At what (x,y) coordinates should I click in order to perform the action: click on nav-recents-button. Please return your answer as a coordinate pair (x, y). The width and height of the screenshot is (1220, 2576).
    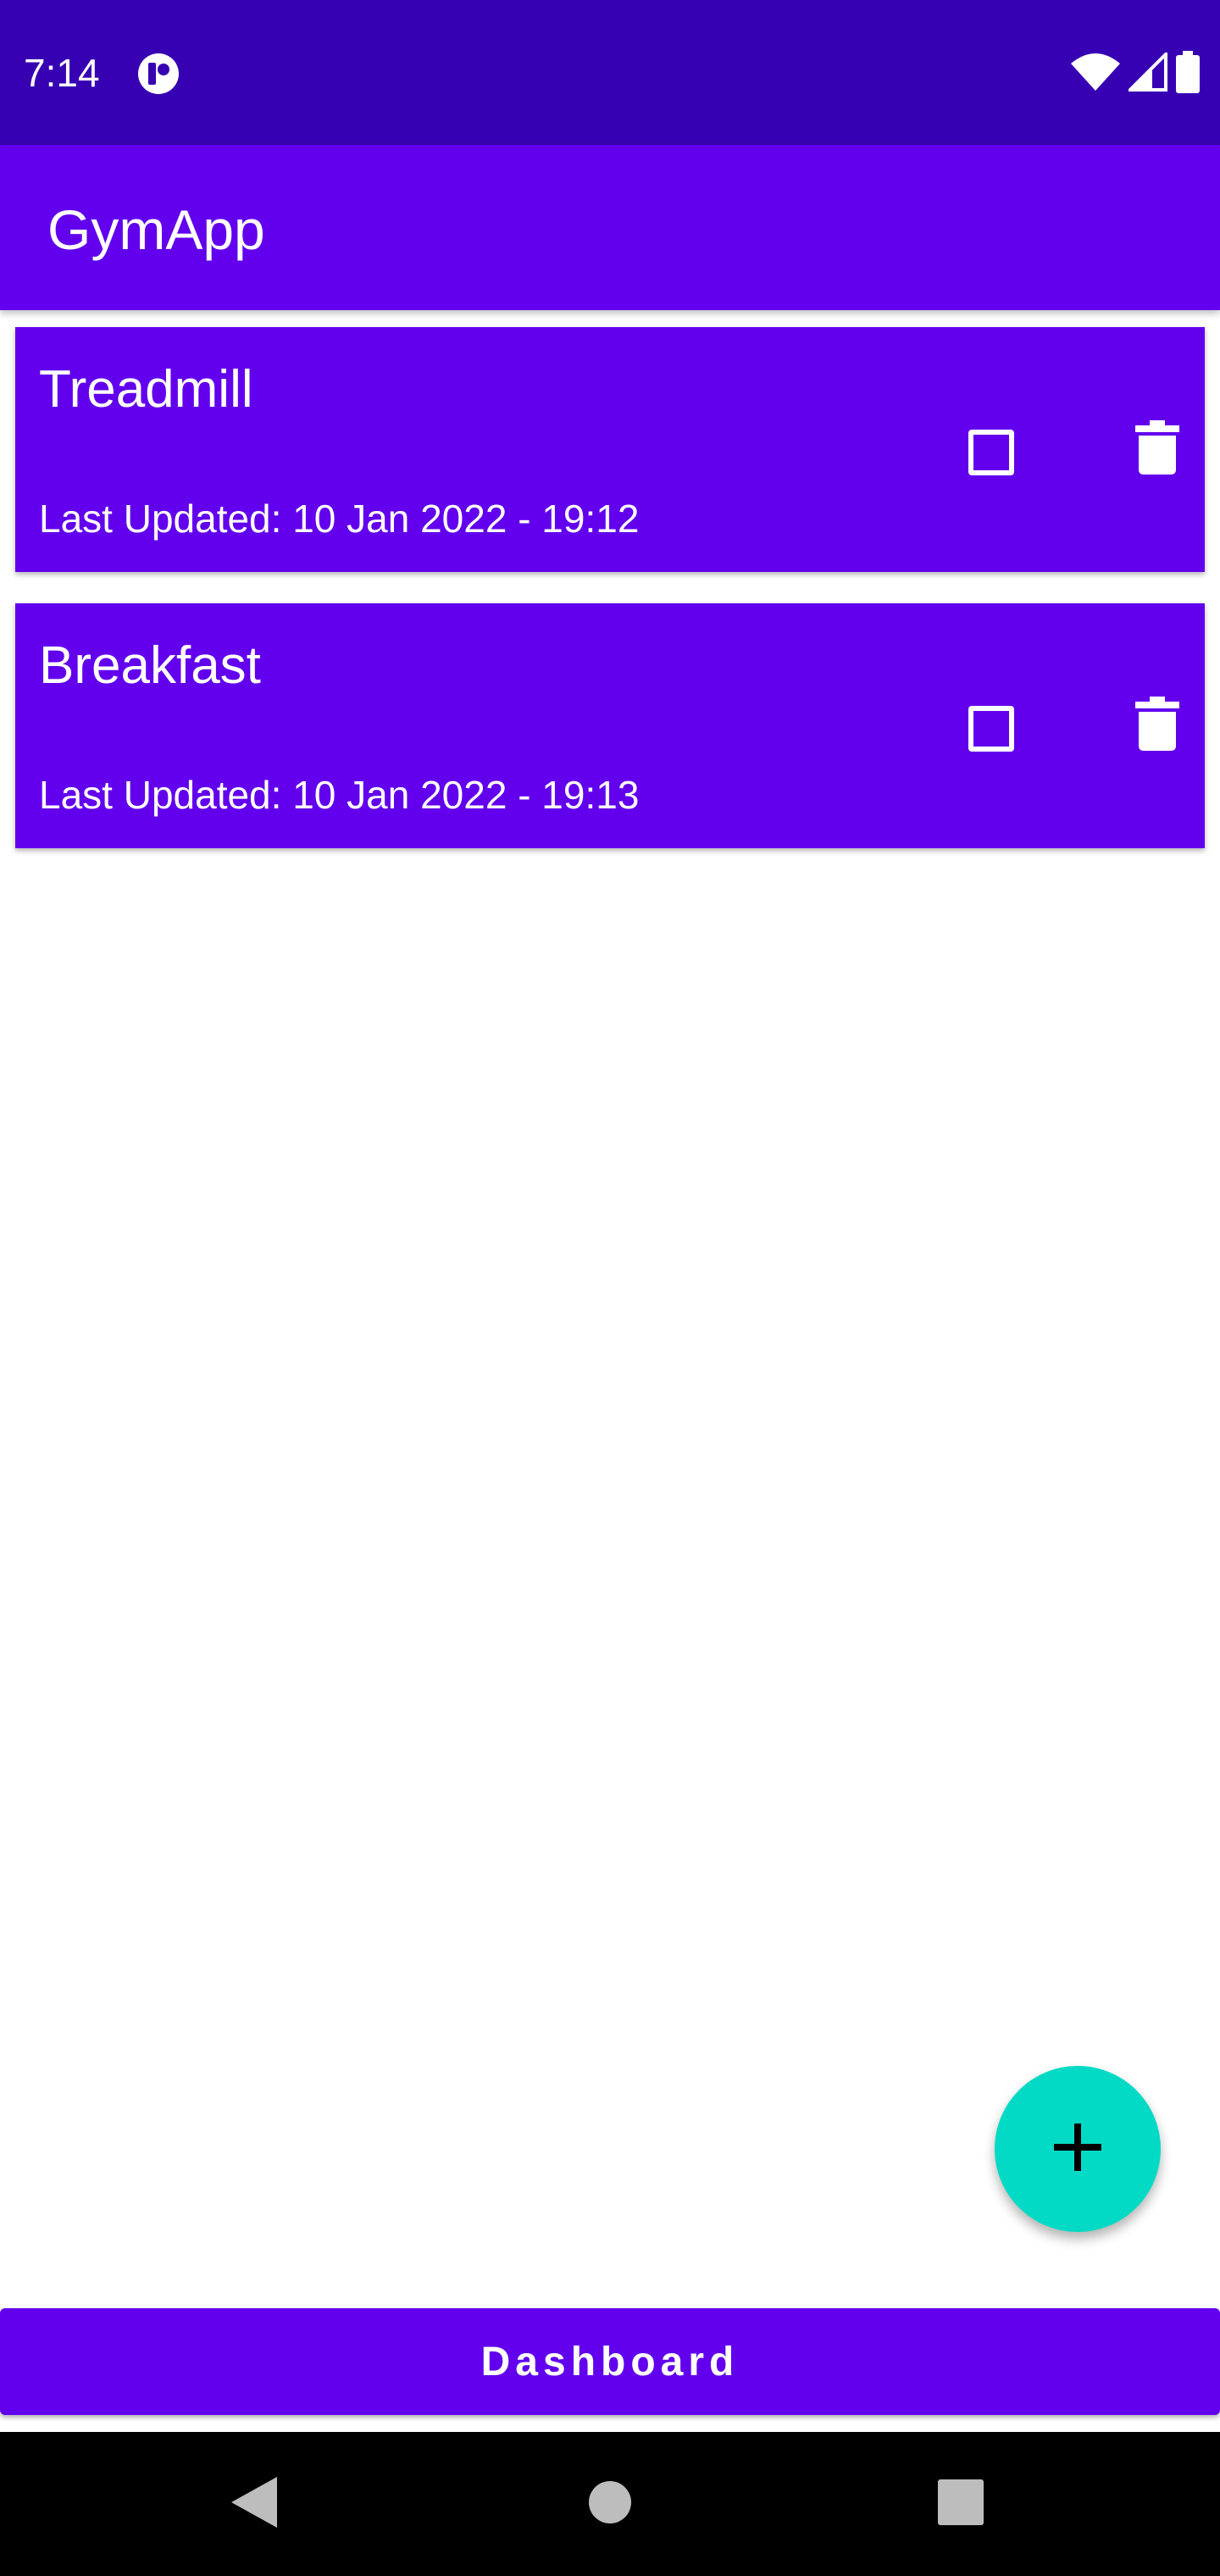
    Looking at the image, I should click on (960, 2504).